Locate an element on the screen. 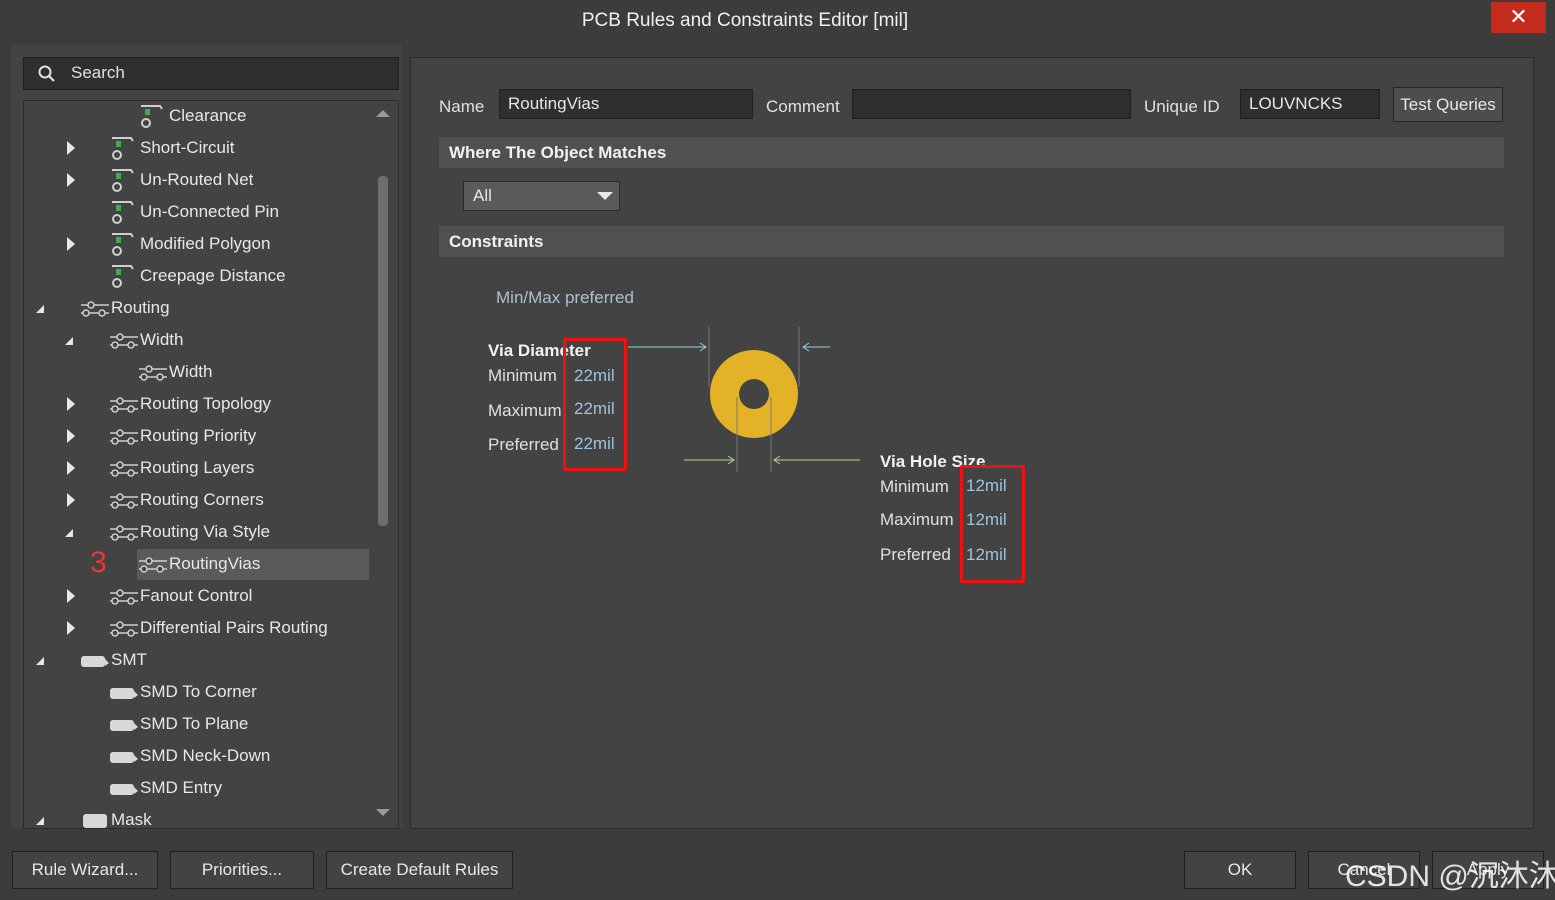 This screenshot has height=900, width=1555. where-section-header: Where The Object Matches is located at coordinates (971, 152).